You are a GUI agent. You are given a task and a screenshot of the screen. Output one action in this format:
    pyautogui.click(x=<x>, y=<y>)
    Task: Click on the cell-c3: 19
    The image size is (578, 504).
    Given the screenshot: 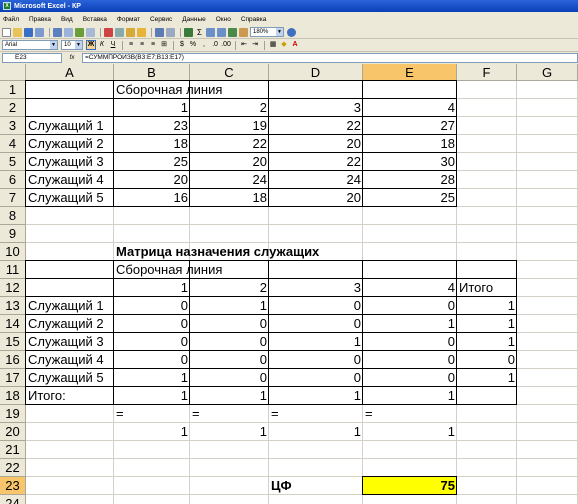 What is the action you would take?
    pyautogui.click(x=229, y=126)
    